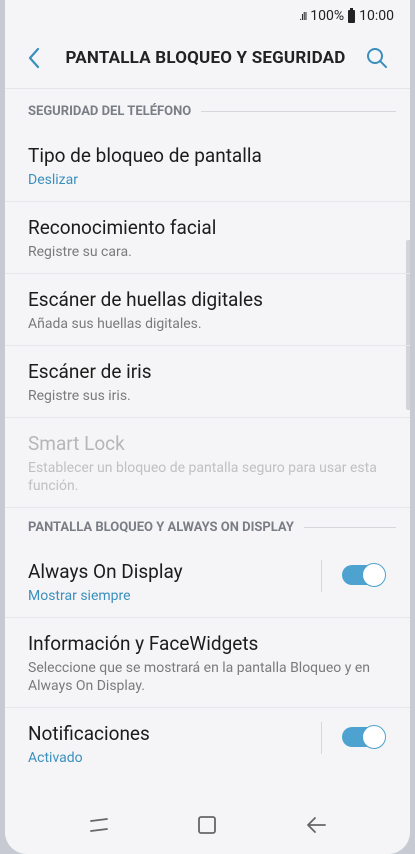  I want to click on section-header-lock-aod: PANTALLA BLOQUEO Y ALWAYS ON DISPLAY, so click(207, 527).